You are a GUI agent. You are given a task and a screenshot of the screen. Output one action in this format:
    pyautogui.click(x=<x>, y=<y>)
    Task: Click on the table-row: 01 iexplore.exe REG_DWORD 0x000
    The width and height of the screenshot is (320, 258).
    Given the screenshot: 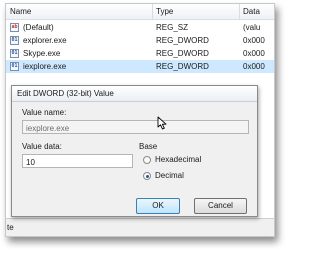 What is the action you would take?
    pyautogui.click(x=140, y=66)
    